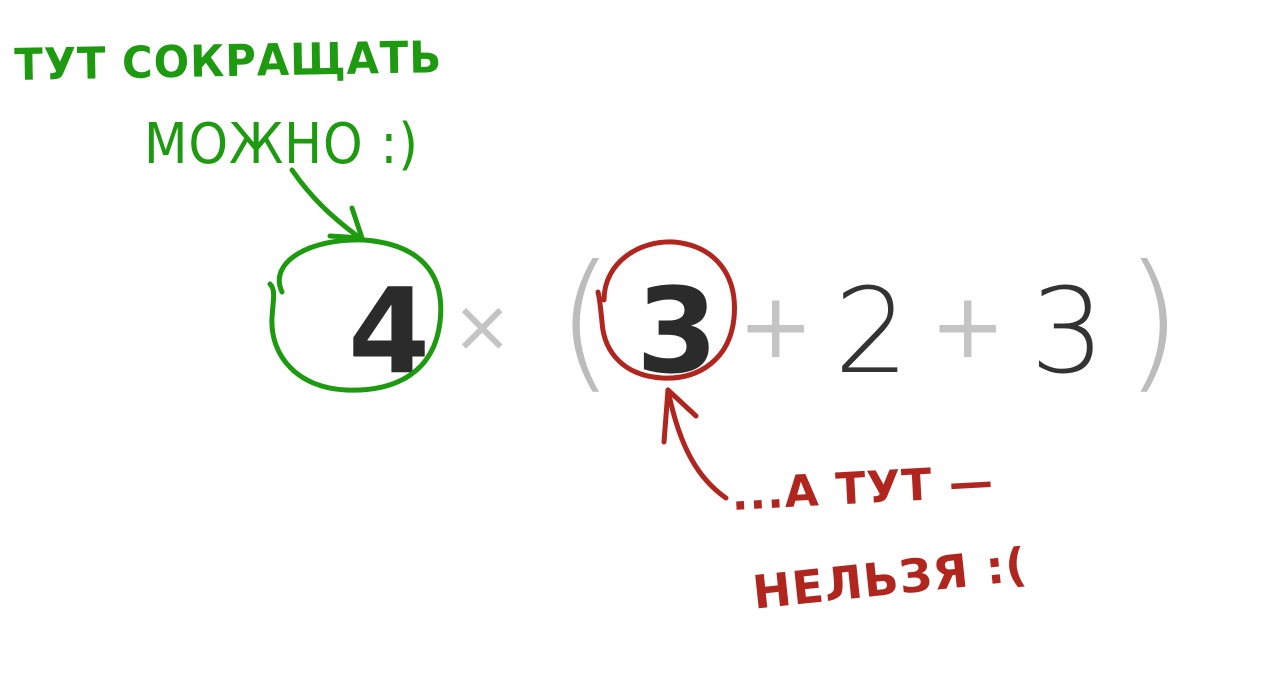 Image resolution: width=1280 pixels, height=690 pixels. What do you see at coordinates (355, 315) in the screenshot?
I see `green-circle` at bounding box center [355, 315].